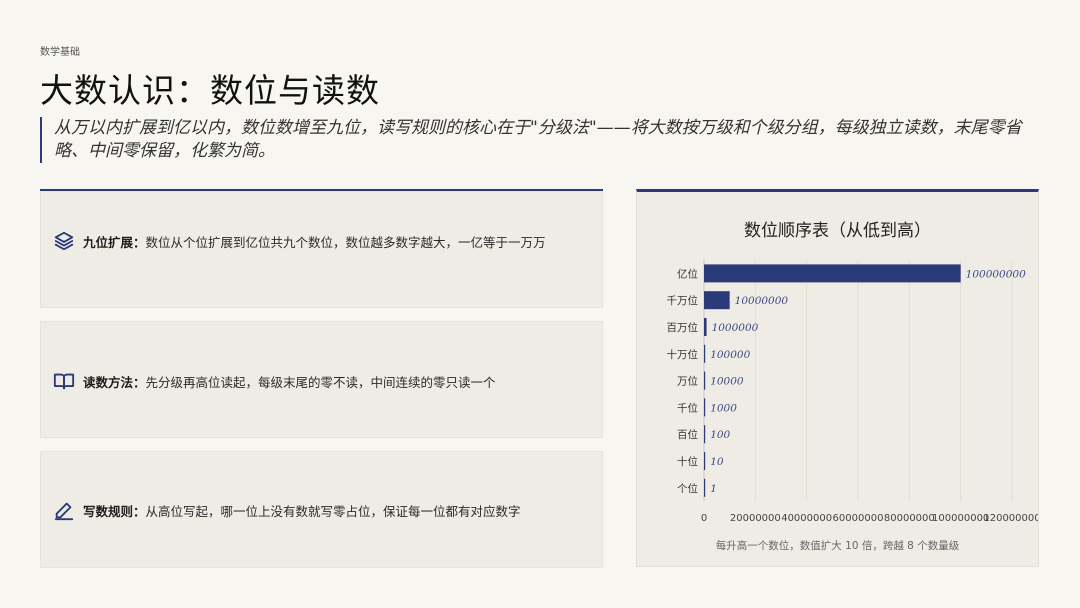 The image size is (1080, 608). What do you see at coordinates (837, 231) in the screenshot?
I see `chart-title: 数位顺序表（从低到高）` at bounding box center [837, 231].